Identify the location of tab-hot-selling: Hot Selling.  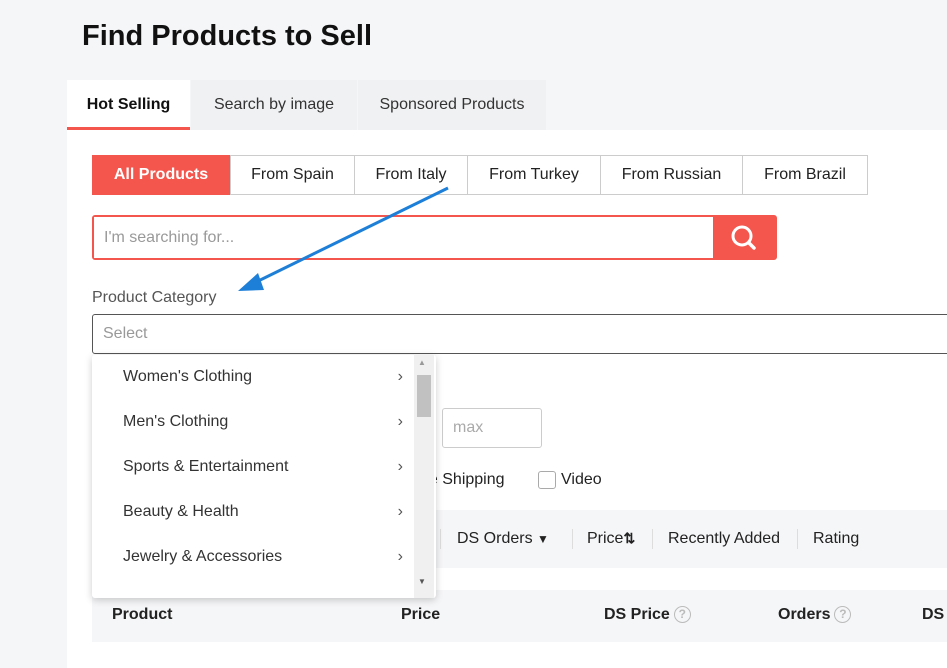
(128, 105).